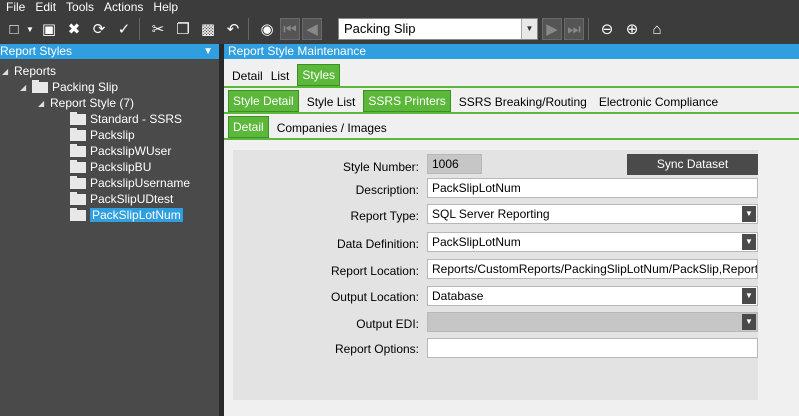  I want to click on tree-node-report-style: ◢ Report Style (7), so click(86, 103).